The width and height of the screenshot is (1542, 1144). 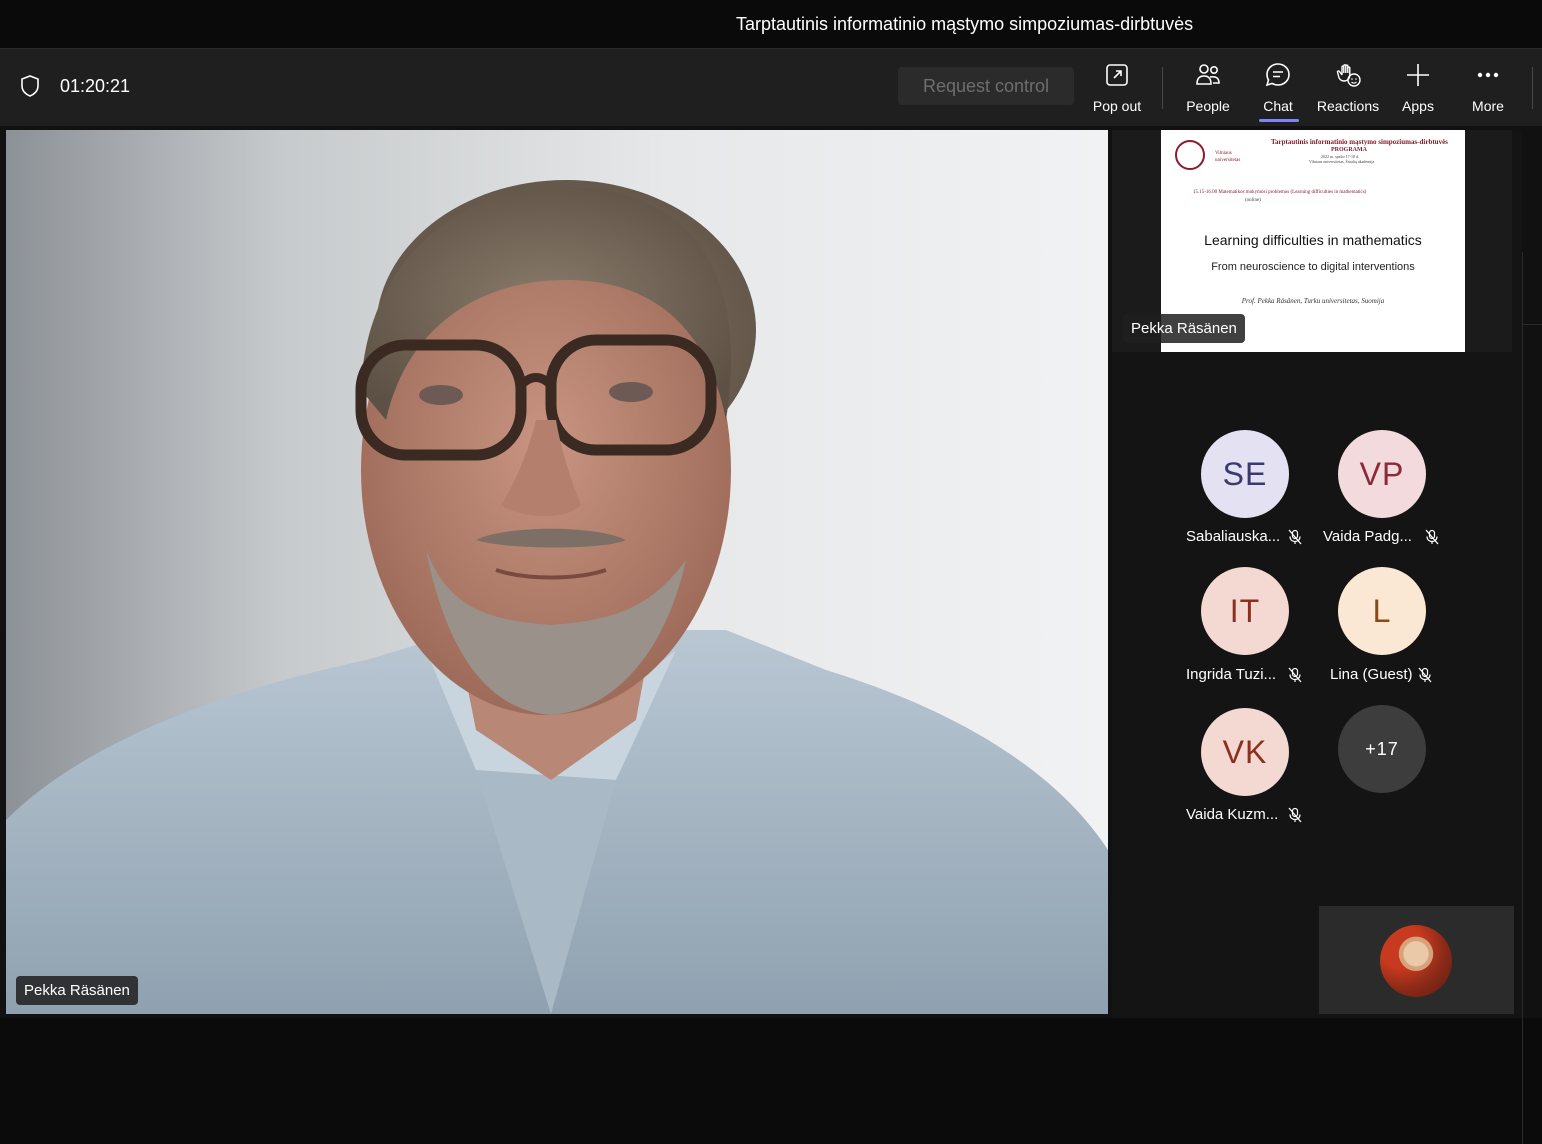 I want to click on more-button: More, so click(x=1488, y=90).